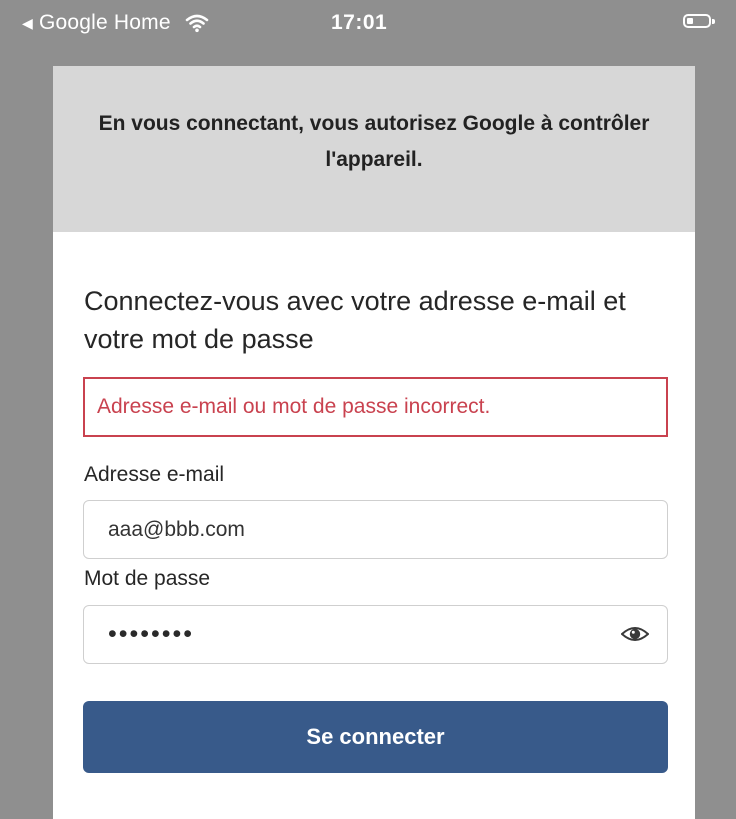  What do you see at coordinates (635, 634) in the screenshot?
I see `eye-icon` at bounding box center [635, 634].